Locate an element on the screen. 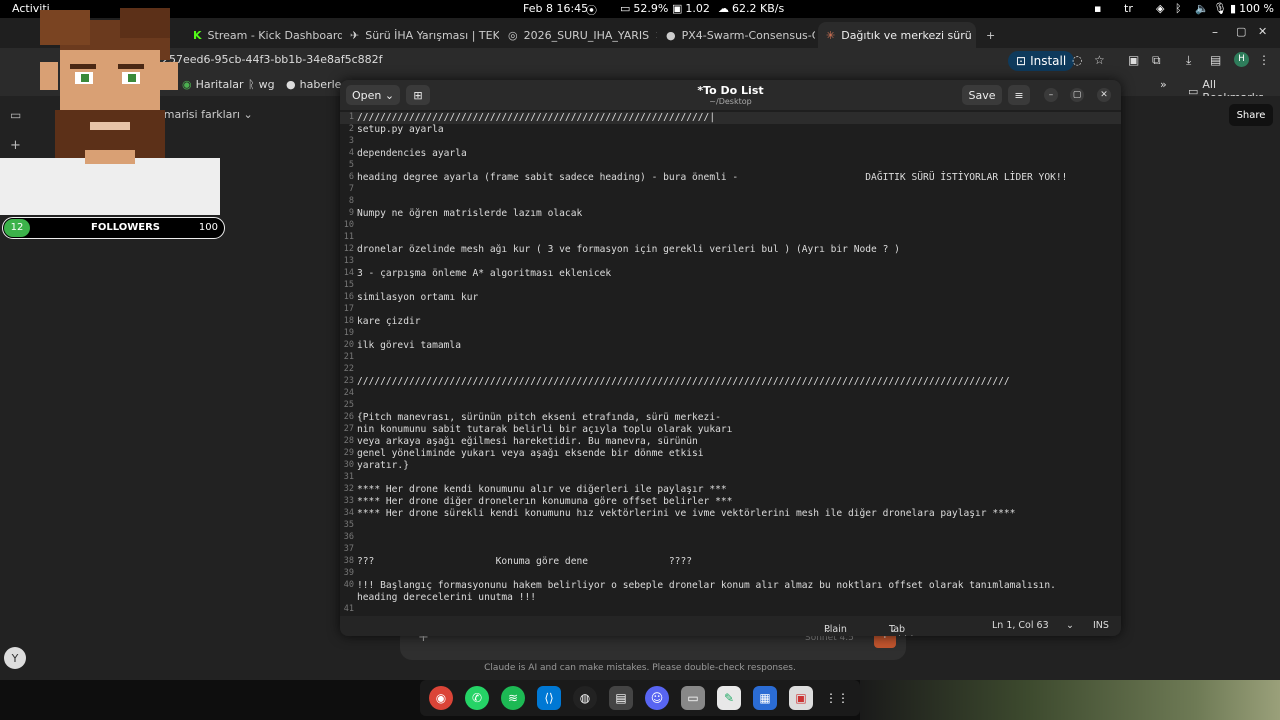 This screenshot has width=1280, height=720. volume-icon: 🔈 is located at coordinates (1202, 8).